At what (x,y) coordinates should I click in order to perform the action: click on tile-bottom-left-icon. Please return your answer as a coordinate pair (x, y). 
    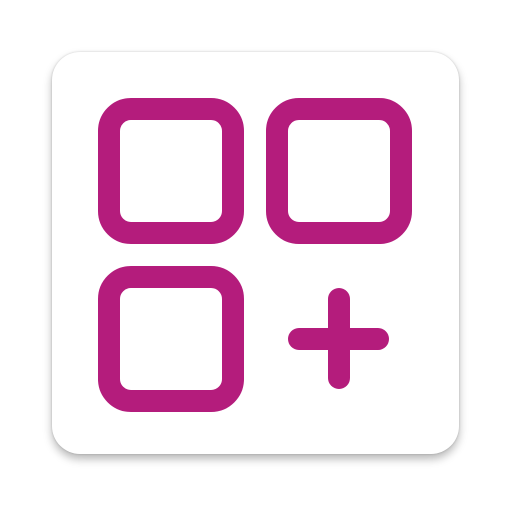
    Looking at the image, I should click on (171, 339).